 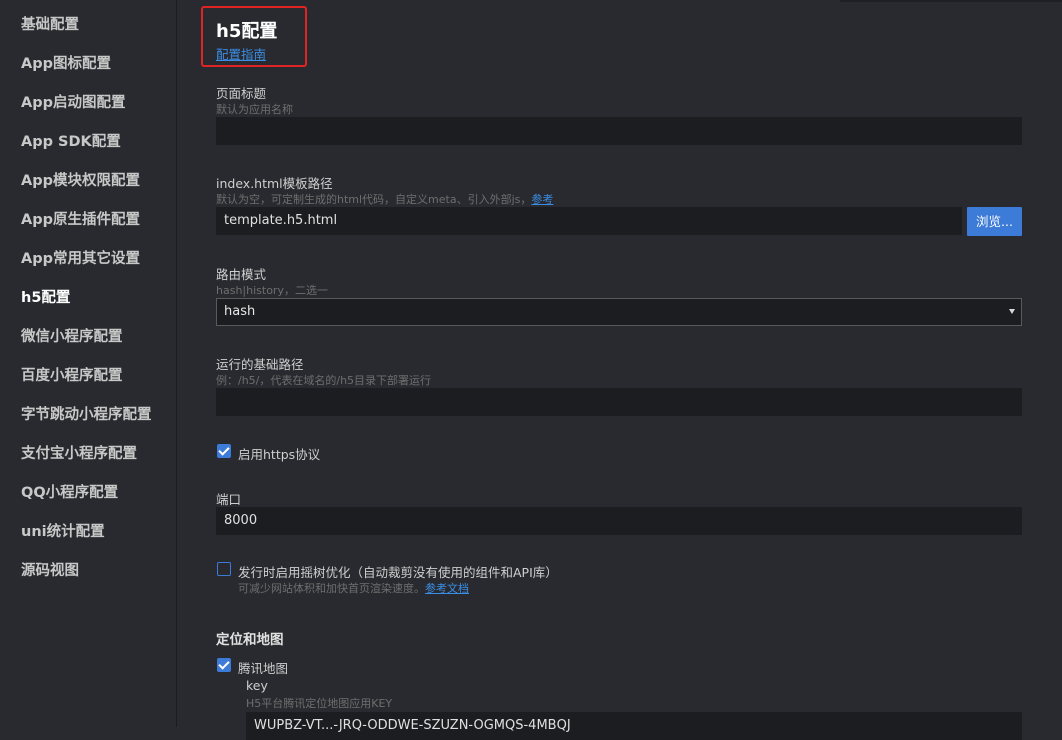 I want to click on tencent-map-checkbox-label: 腾讯地图, so click(x=263, y=668).